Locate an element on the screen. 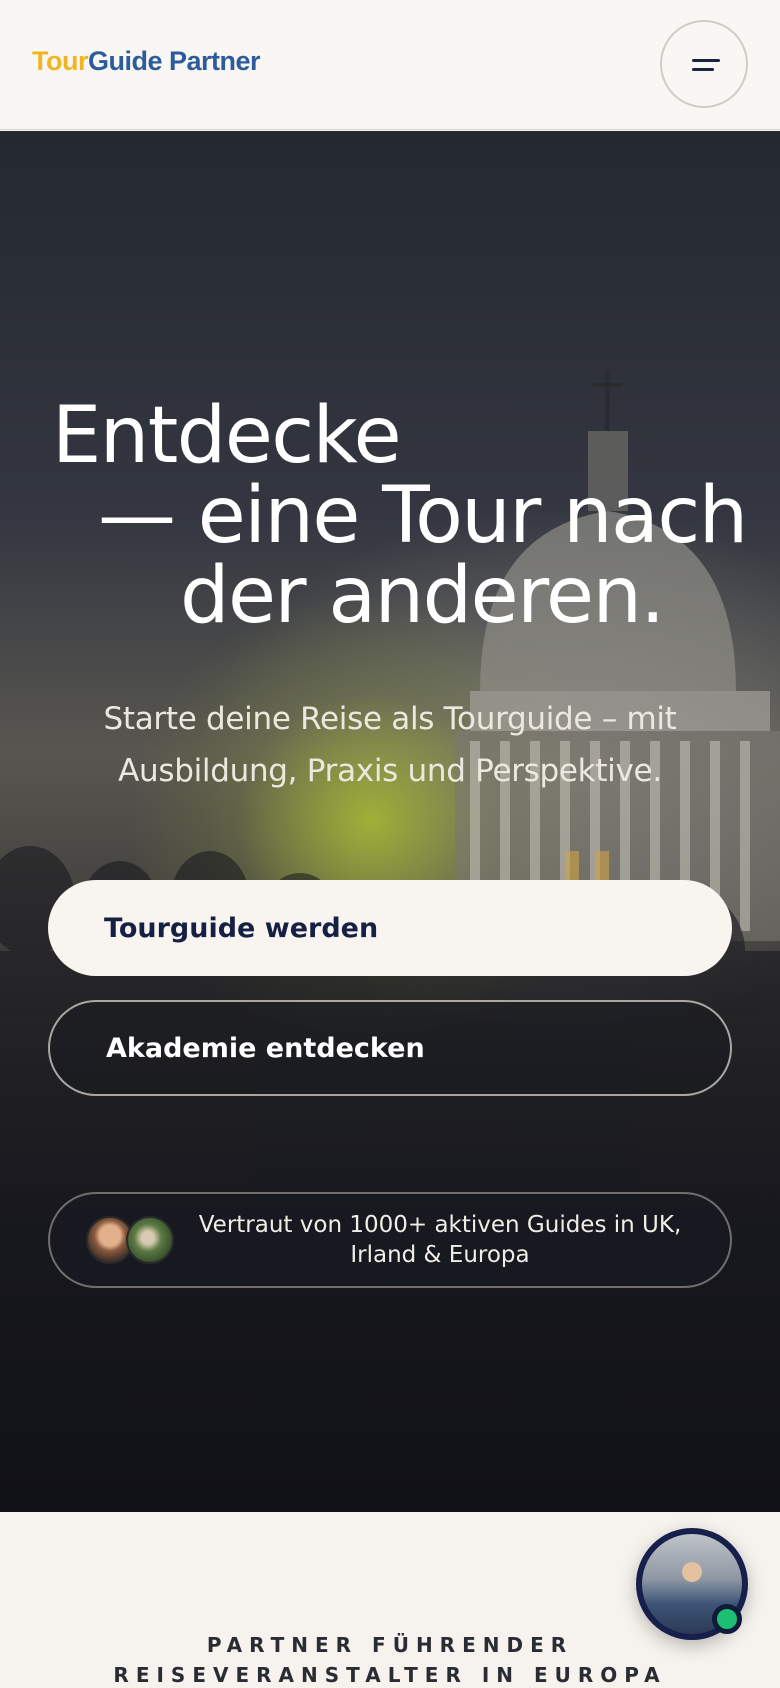 This screenshot has height=1688, width=780. guide-avatar is located at coordinates (150, 1240).